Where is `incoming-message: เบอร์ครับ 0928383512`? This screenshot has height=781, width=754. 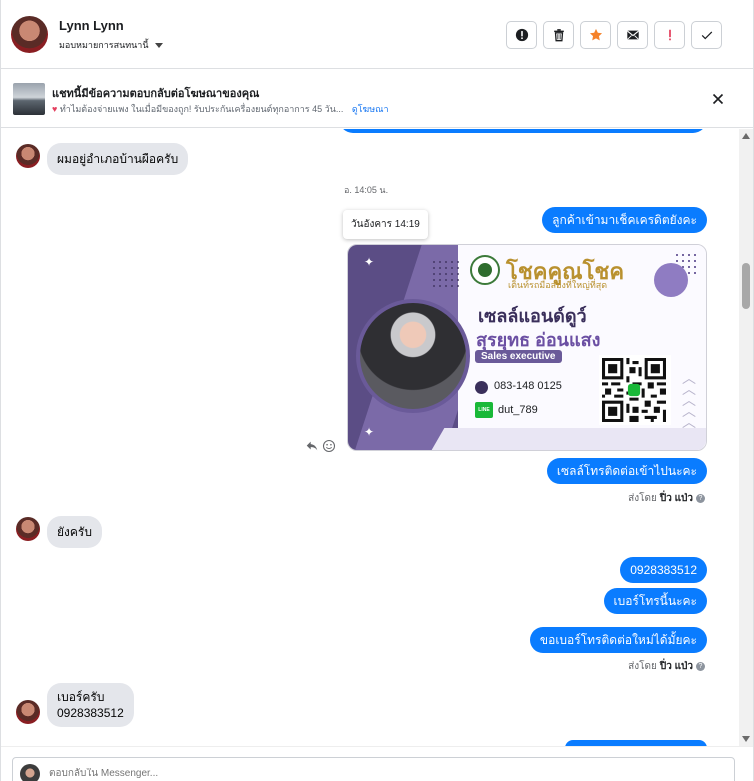
incoming-message: เบอร์ครับ 0928383512 is located at coordinates (90, 705).